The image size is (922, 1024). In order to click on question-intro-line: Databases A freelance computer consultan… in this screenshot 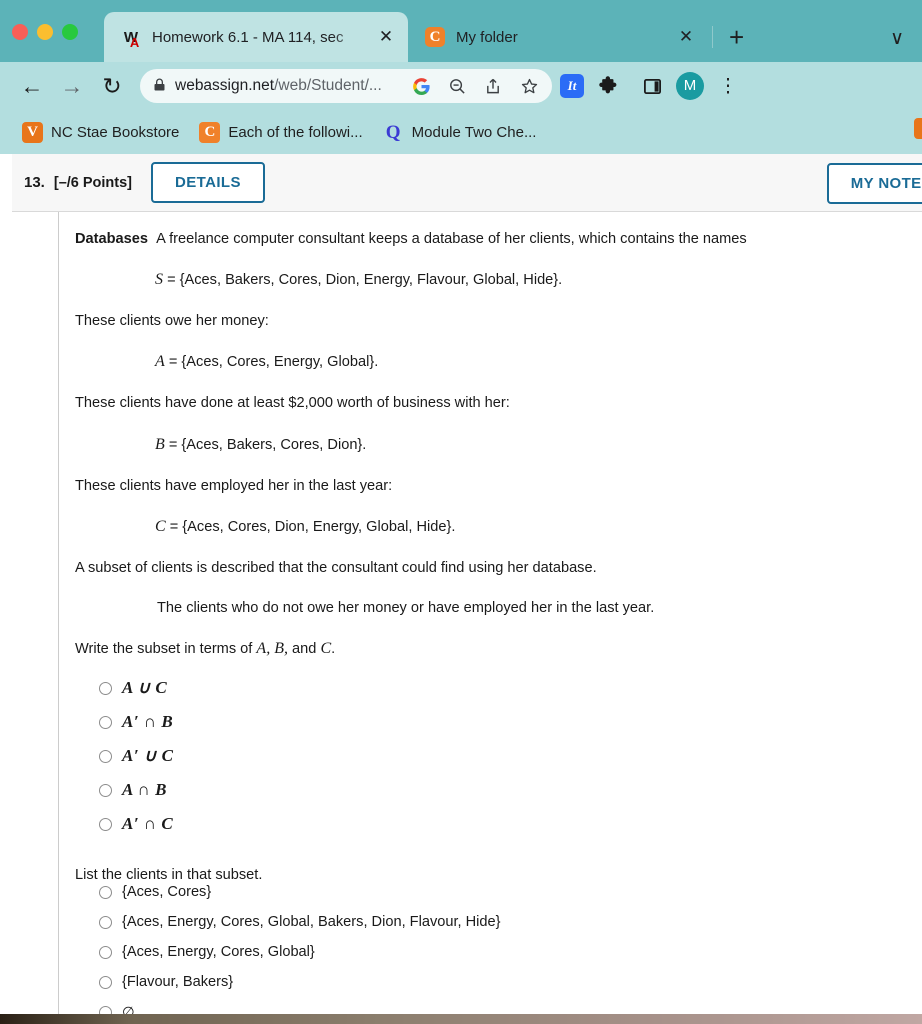, I will do `click(498, 239)`.